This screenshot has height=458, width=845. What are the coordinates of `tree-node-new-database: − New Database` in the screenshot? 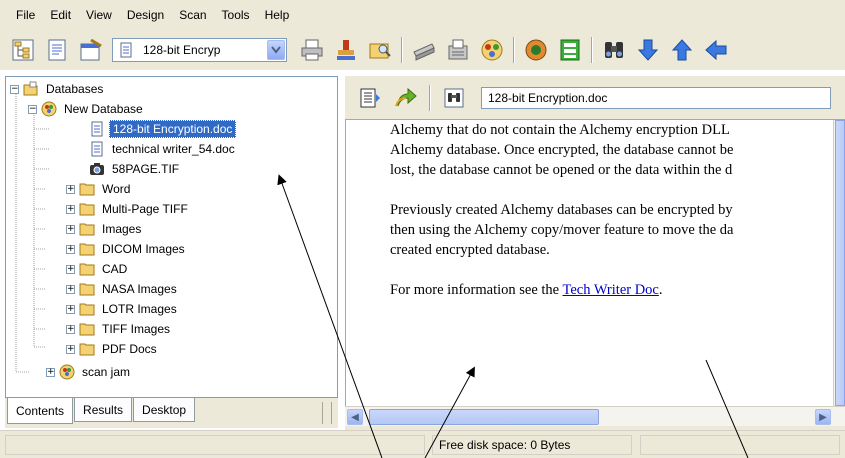 It's located at (87, 109).